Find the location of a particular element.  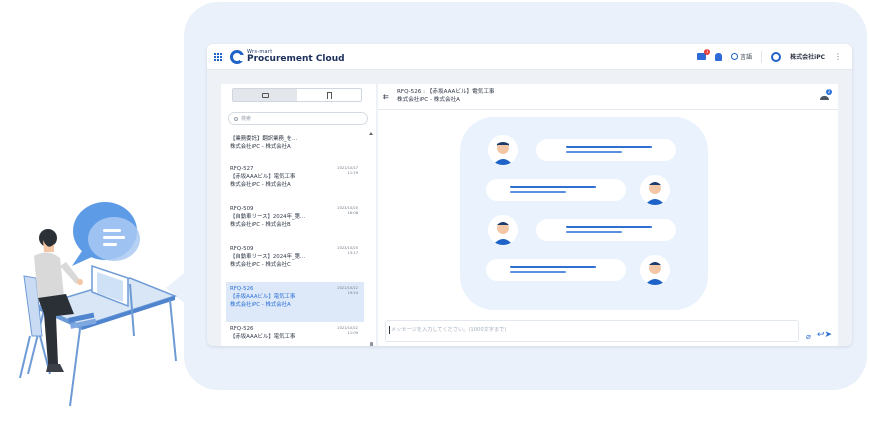

search-placeholder: 検索 is located at coordinates (246, 119).